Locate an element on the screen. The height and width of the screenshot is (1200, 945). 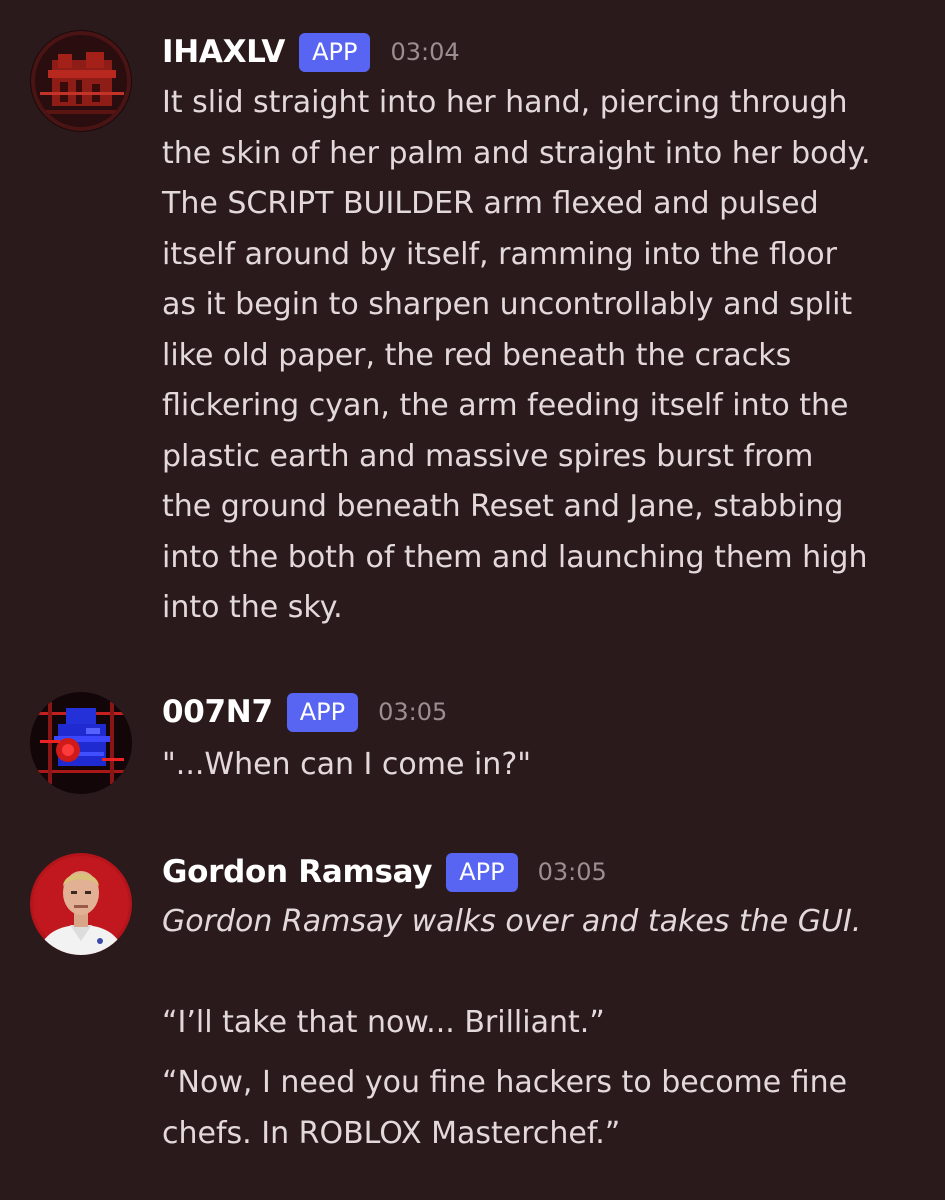
avatar-ihaxlv is located at coordinates (81, 81).